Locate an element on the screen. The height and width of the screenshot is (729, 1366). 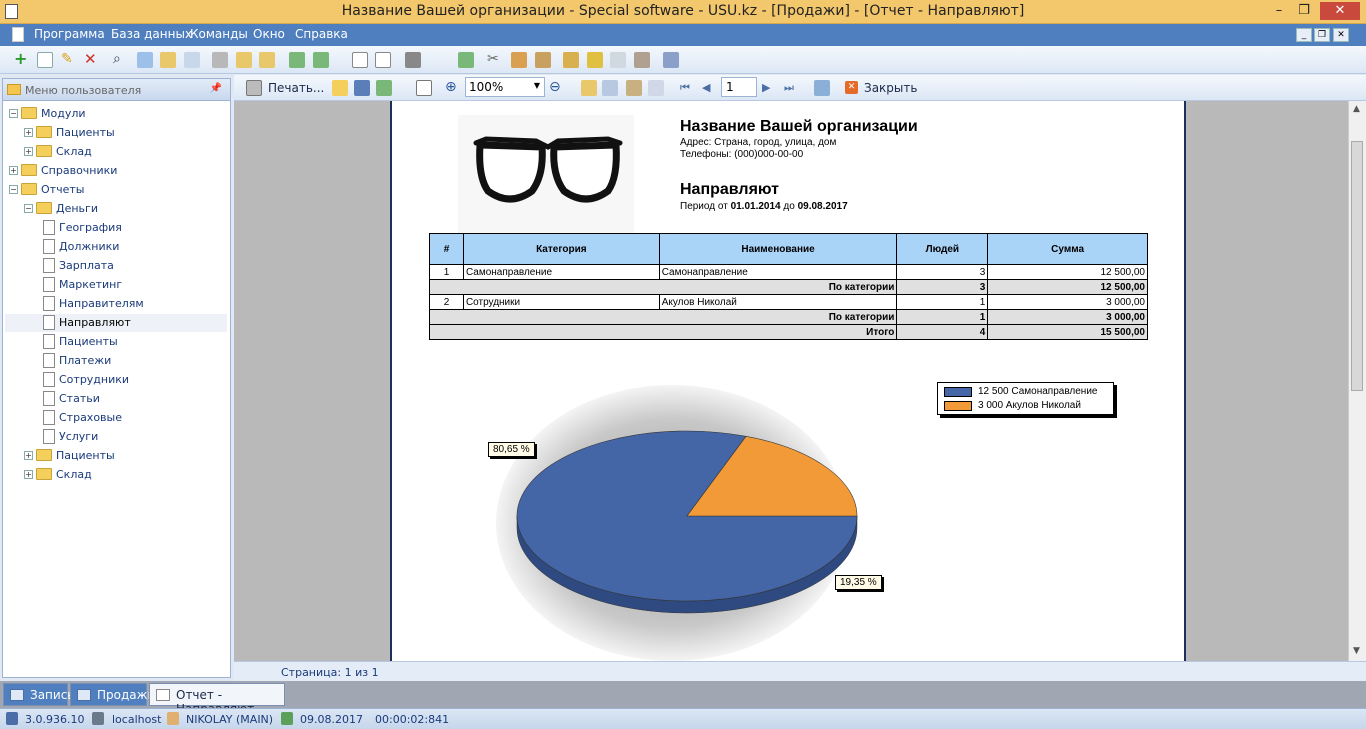
add-icon: + is located at coordinates (22, 59).